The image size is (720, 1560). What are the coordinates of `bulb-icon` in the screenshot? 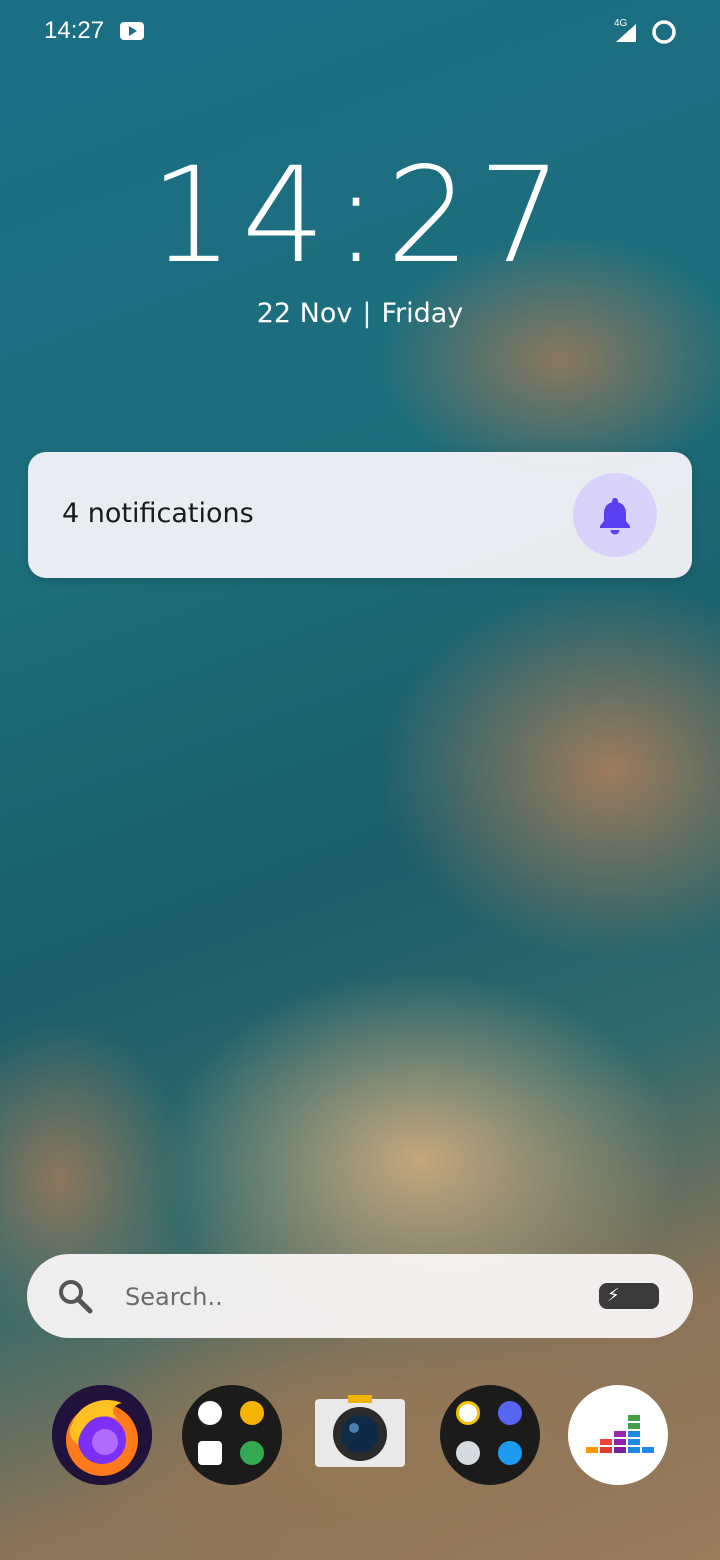 It's located at (252, 1413).